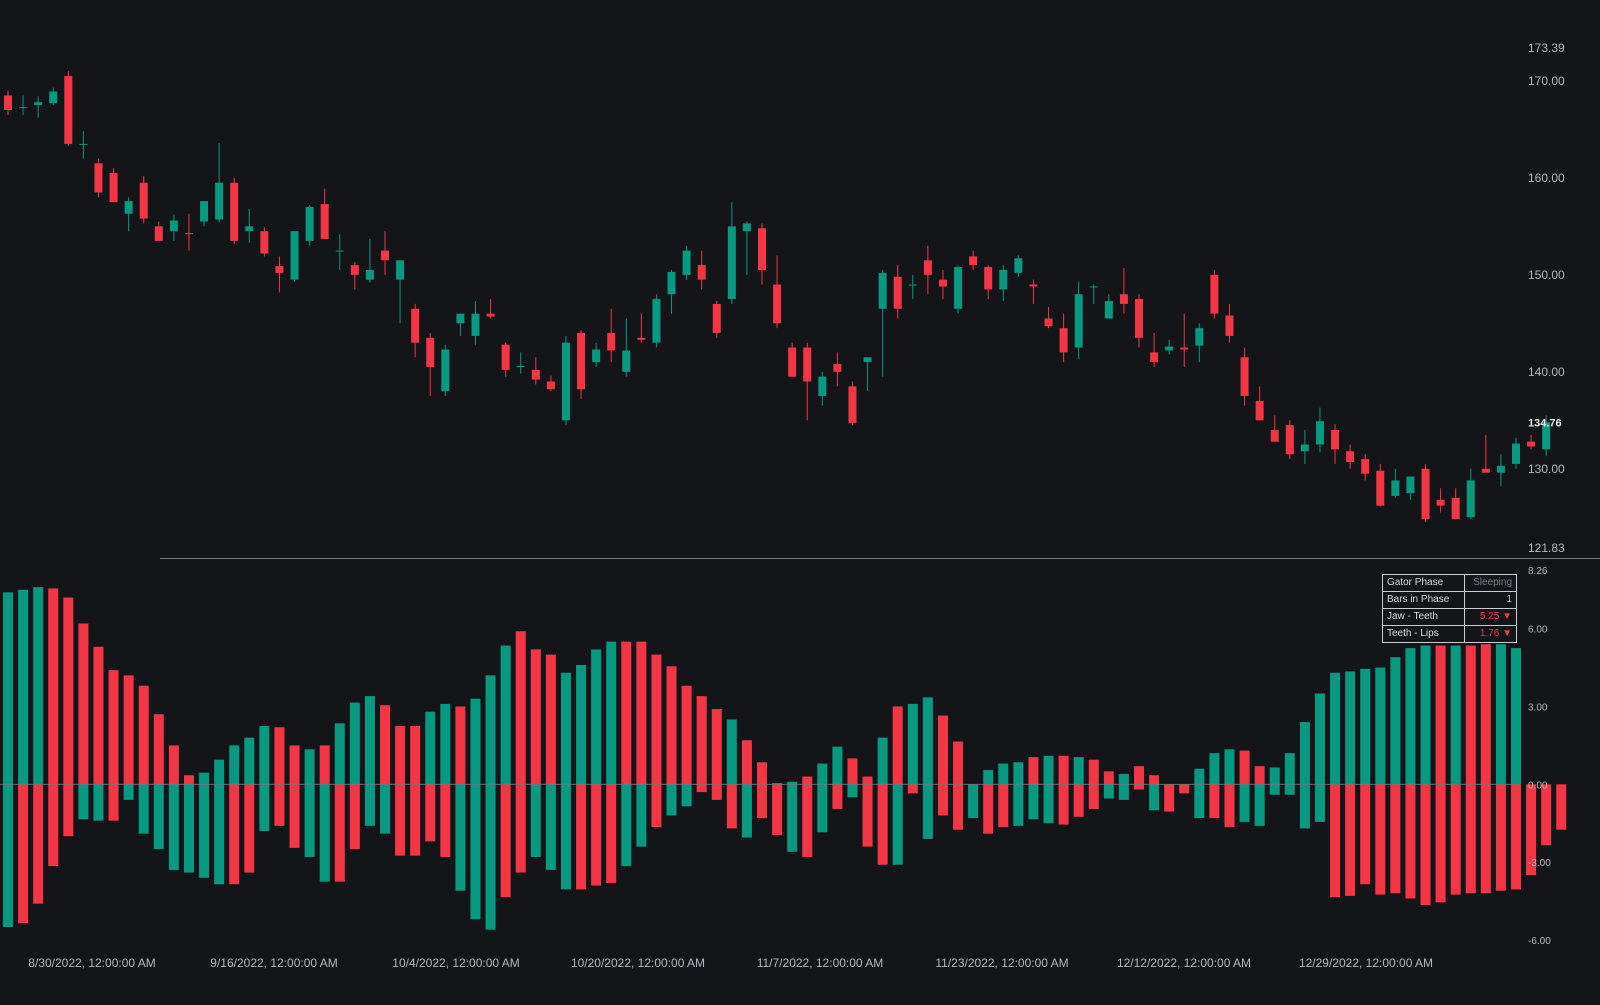 The image size is (1600, 1005). What do you see at coordinates (1423, 583) in the screenshot?
I see `status-label: Gator Phase` at bounding box center [1423, 583].